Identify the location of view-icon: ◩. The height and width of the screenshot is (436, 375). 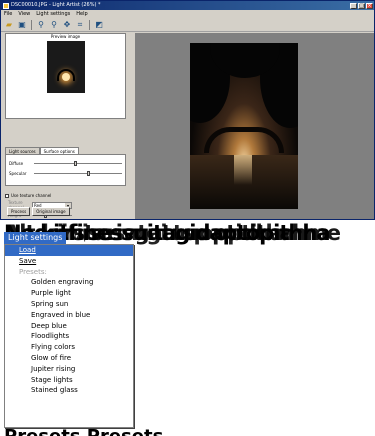
(99, 25).